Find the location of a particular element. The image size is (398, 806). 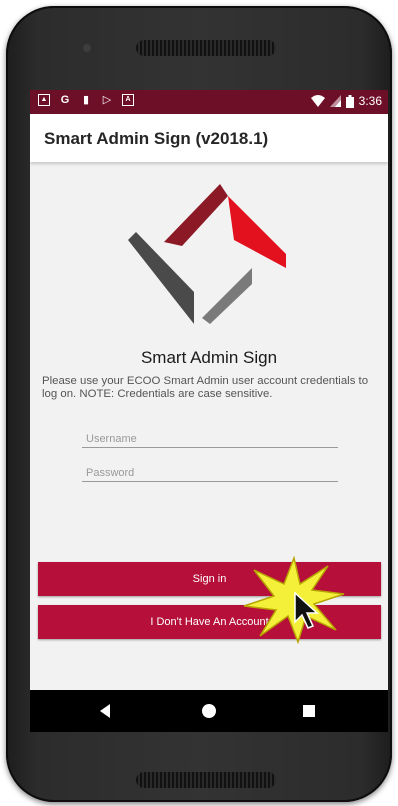

home-icon is located at coordinates (209, 711).